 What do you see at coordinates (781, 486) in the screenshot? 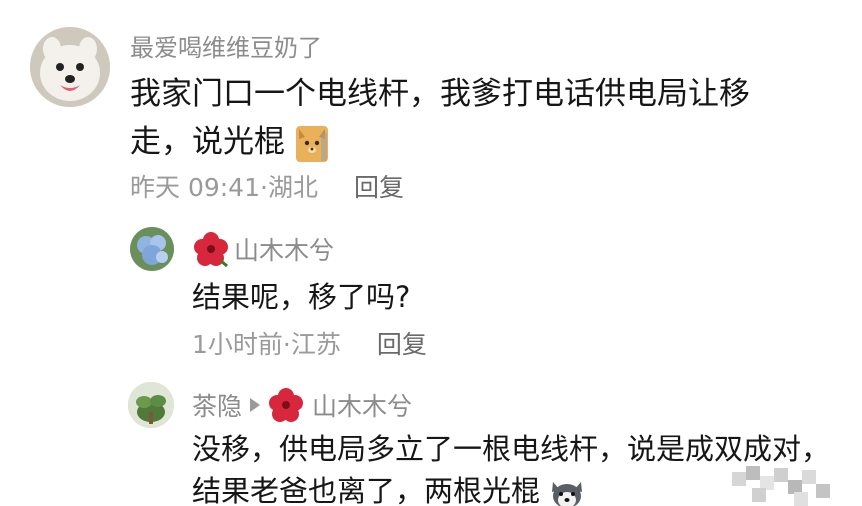
I see `watermark-mosaic` at bounding box center [781, 486].